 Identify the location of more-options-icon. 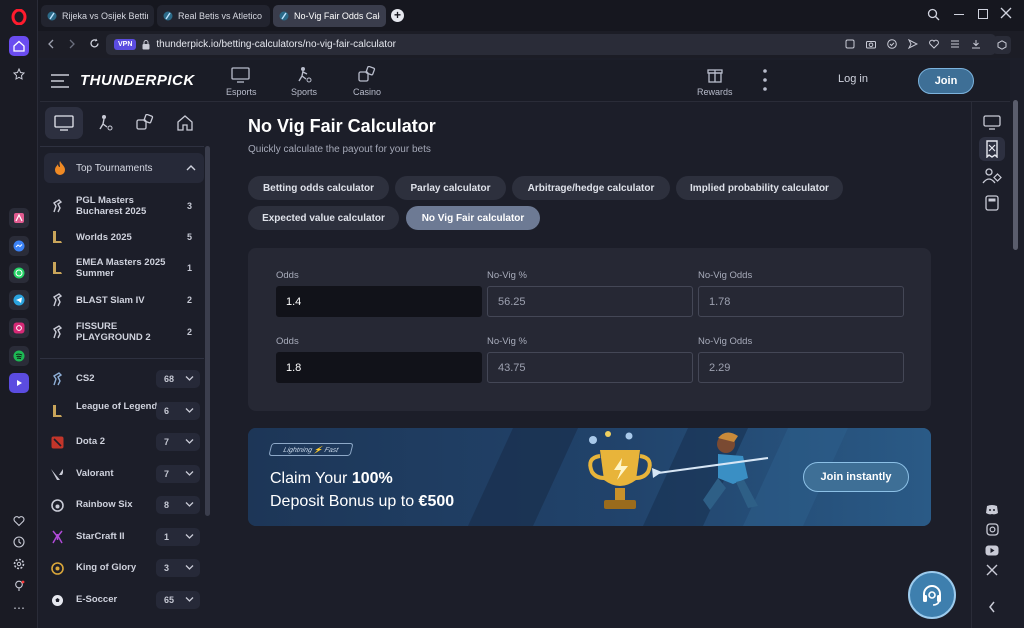
(765, 80).